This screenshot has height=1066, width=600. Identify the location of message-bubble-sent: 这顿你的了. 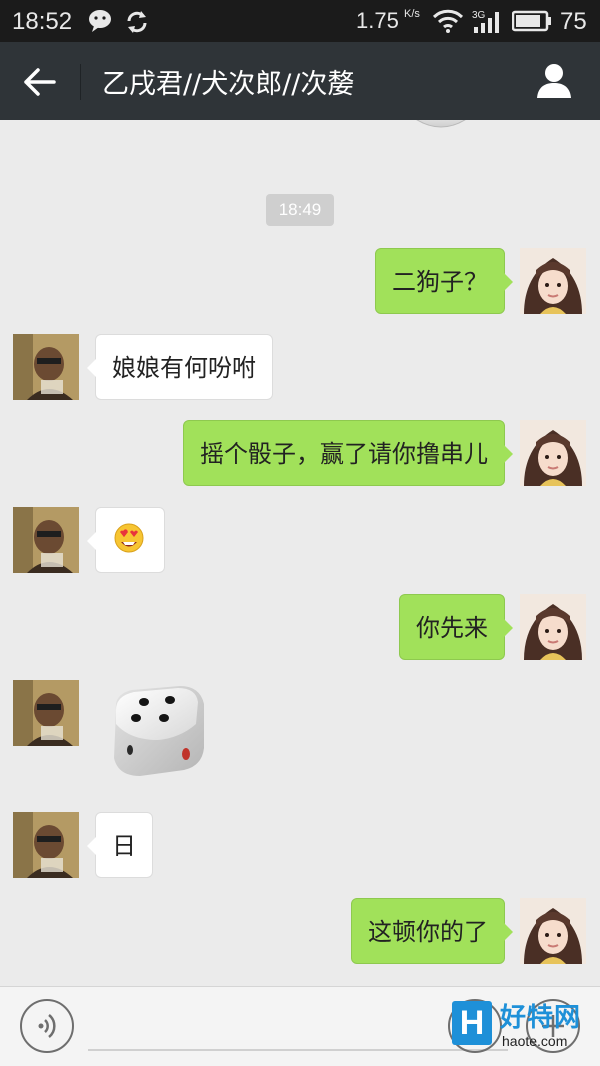
(432, 931).